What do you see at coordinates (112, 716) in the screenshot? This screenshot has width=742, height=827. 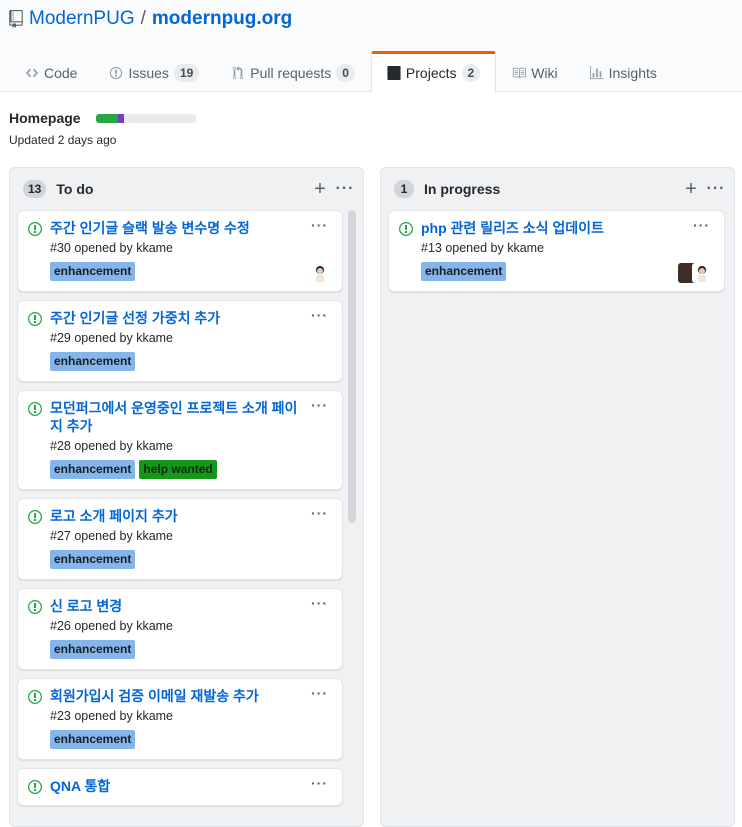 I see `issue-meta: #23 opened by kkame` at bounding box center [112, 716].